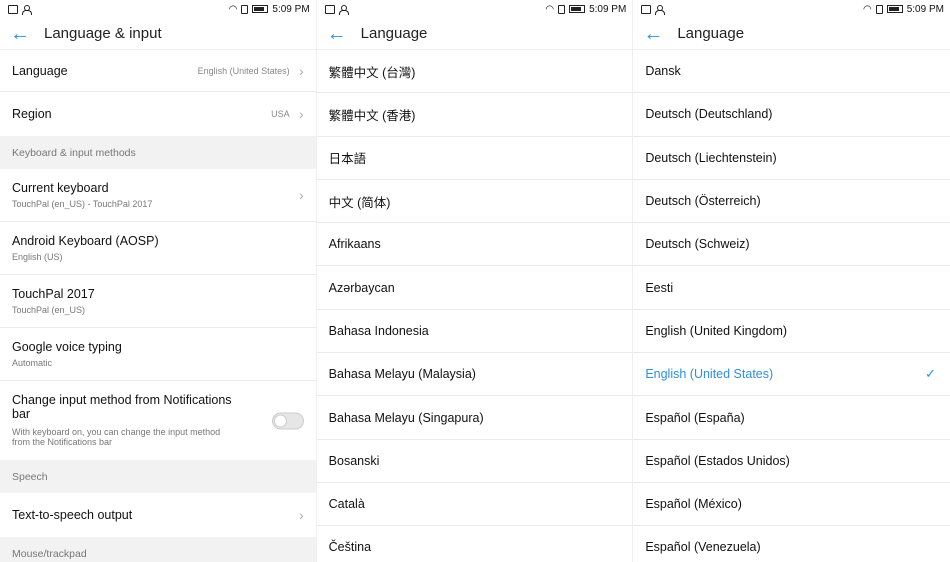 This screenshot has width=950, height=562. Describe the element at coordinates (791, 245) in the screenshot. I see `language-item: Deutsch (Schweiz)` at that location.